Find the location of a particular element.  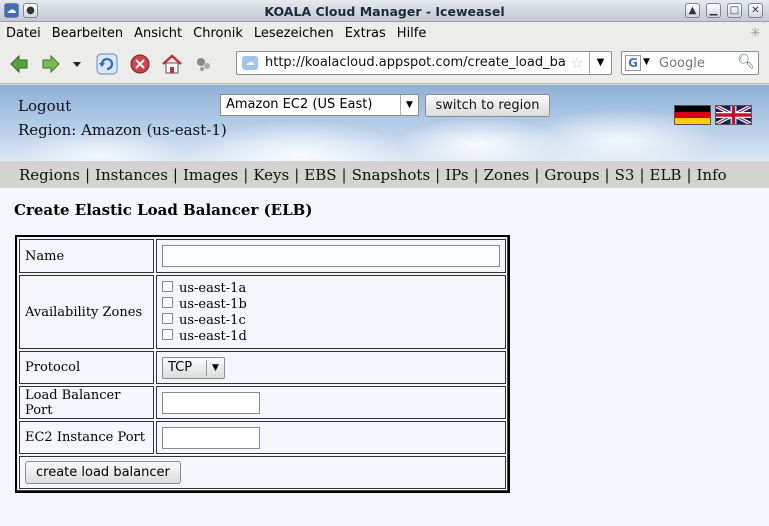

menu-ansicht: Ansicht is located at coordinates (158, 33).